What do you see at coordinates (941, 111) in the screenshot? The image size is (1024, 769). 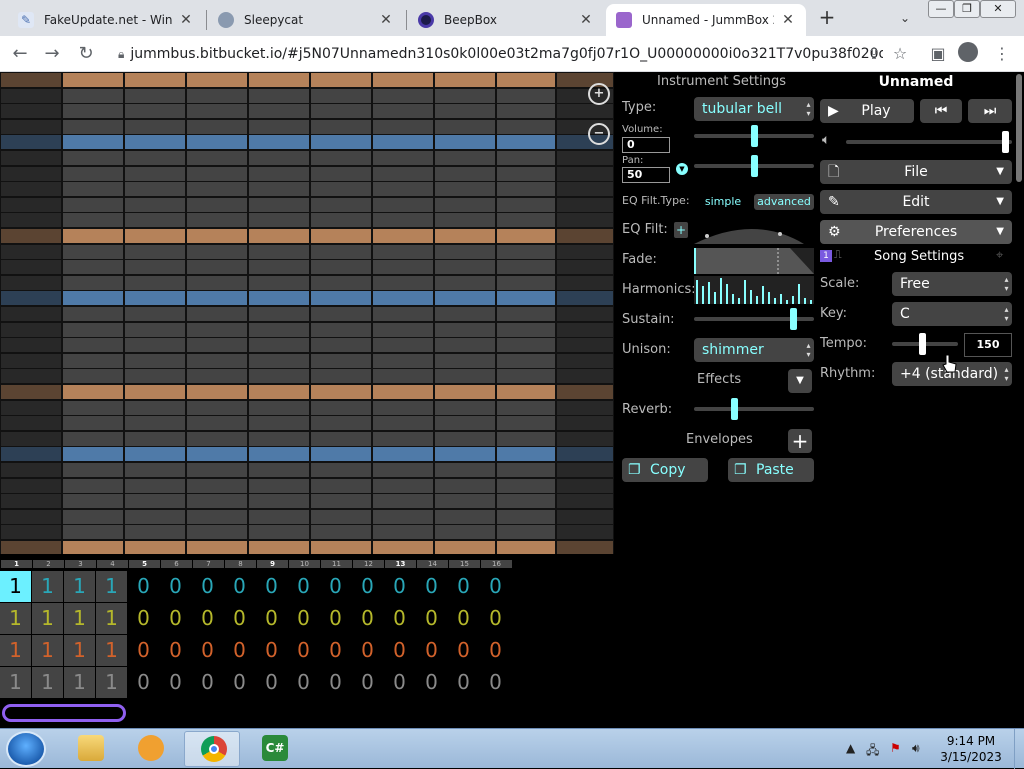 I see `previous-bar-button: ⏮︎` at bounding box center [941, 111].